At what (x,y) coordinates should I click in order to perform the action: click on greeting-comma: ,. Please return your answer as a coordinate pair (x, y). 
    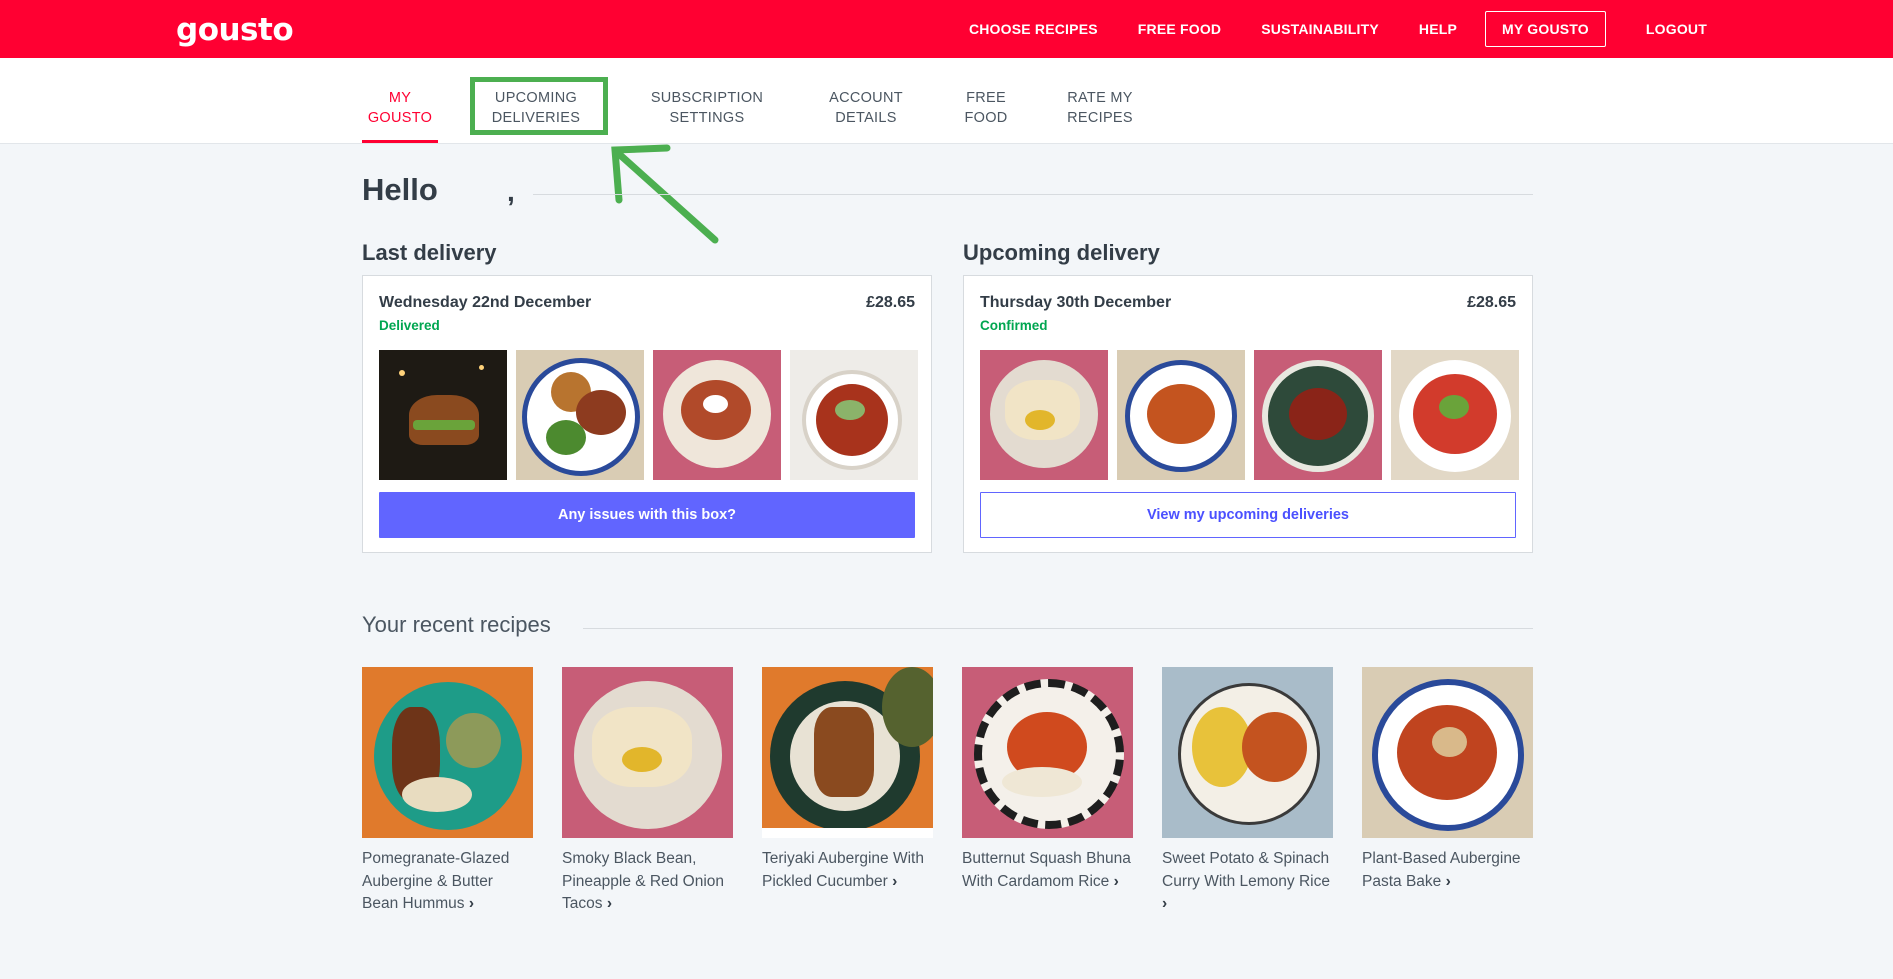
    Looking at the image, I should click on (511, 191).